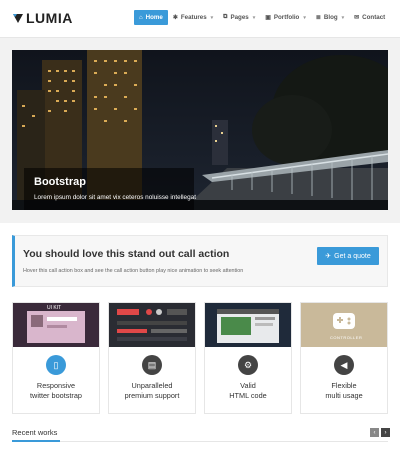 Image resolution: width=400 pixels, height=450 pixels. I want to click on nav-features-label: Features, so click(193, 17).